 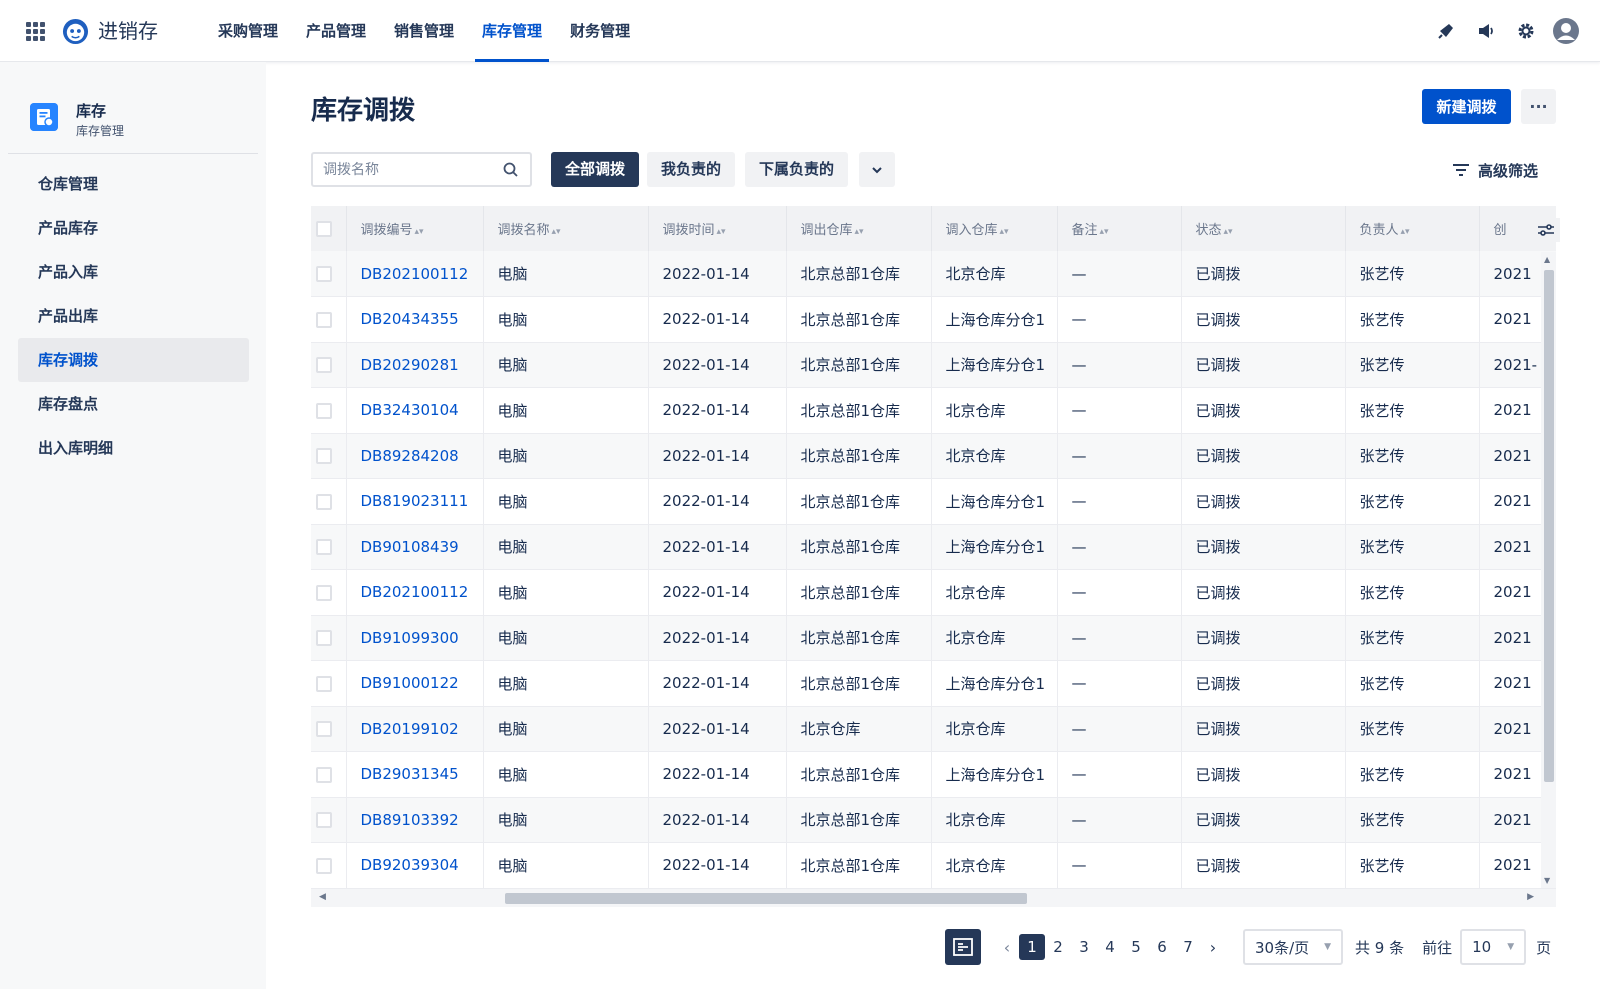 I want to click on col-header-name: 调拨名称 ▴▾, so click(x=566, y=228).